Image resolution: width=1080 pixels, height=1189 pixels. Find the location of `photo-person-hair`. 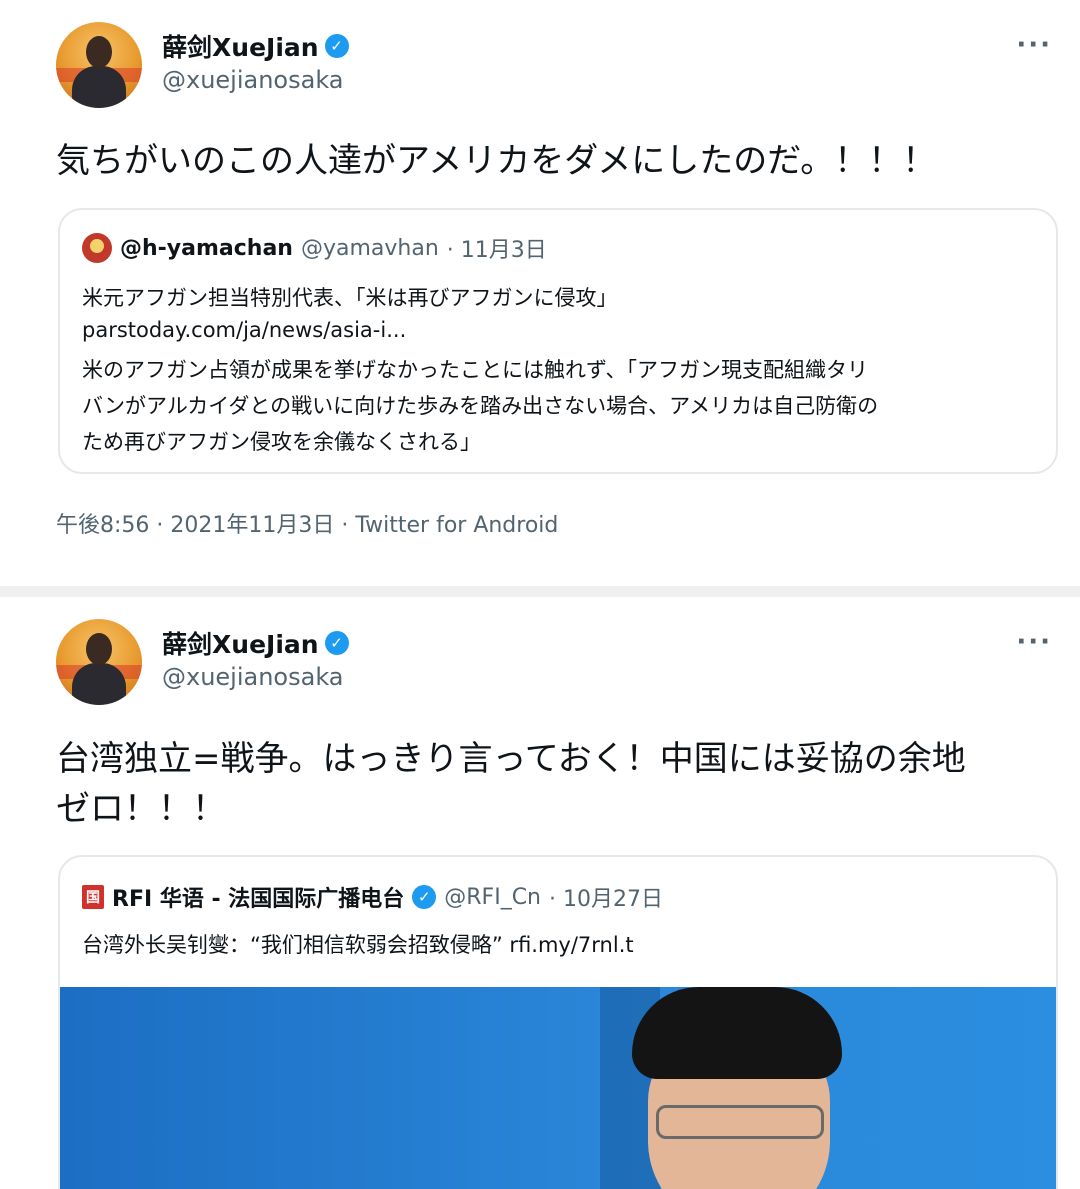

photo-person-hair is located at coordinates (737, 1033).